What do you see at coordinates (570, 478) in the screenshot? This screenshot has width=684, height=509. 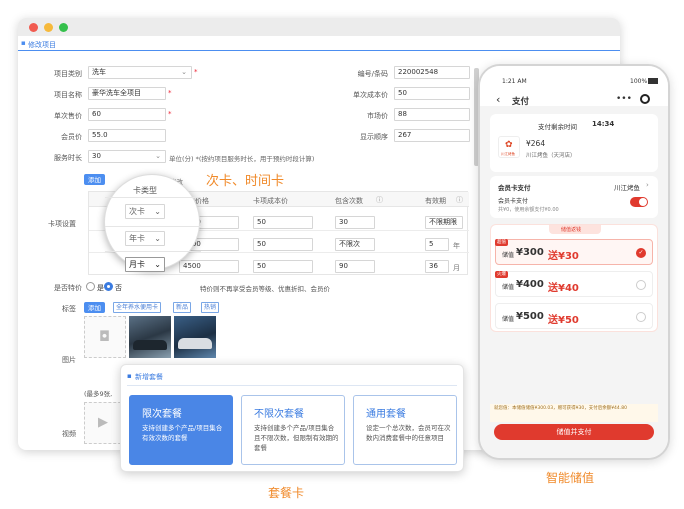 I see `phone-caption: 智能储值` at bounding box center [570, 478].